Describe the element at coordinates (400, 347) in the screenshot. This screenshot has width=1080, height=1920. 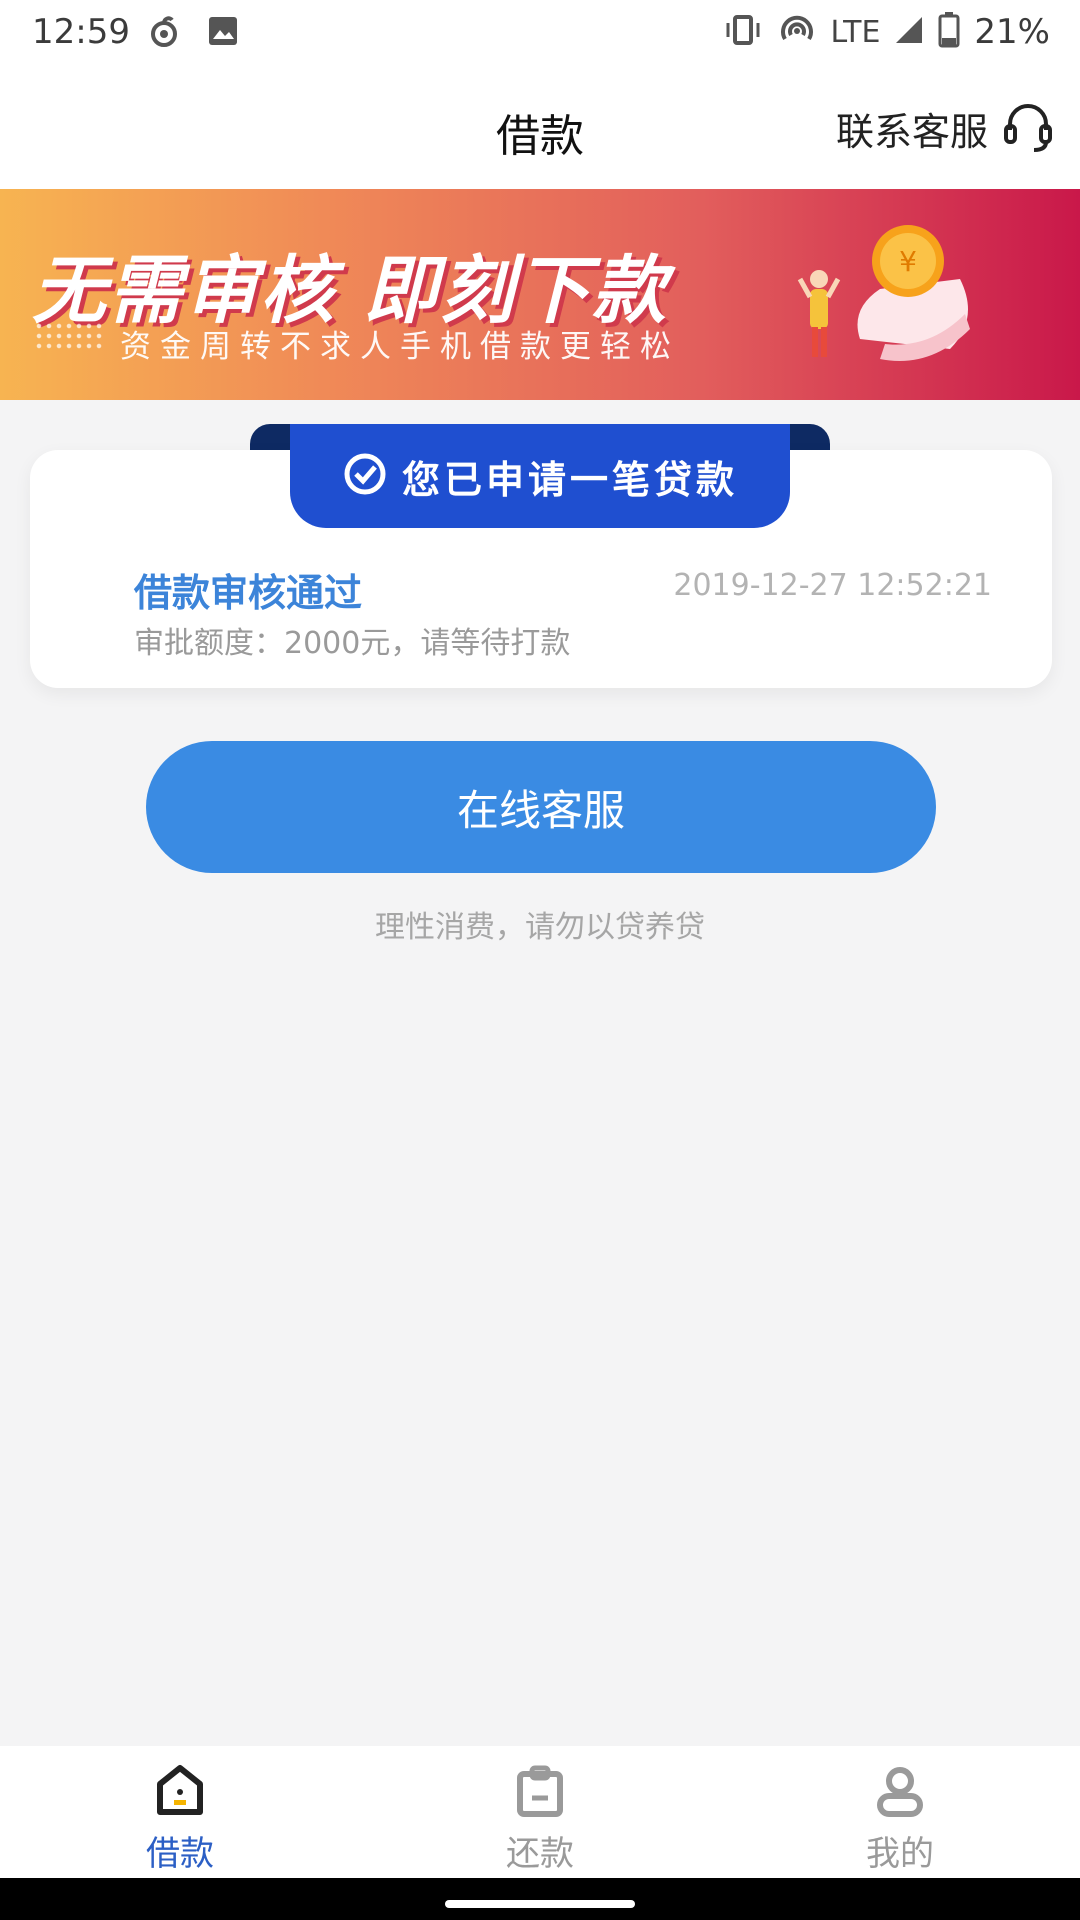
I see `banner-subline: 资金周转不求人手机借款更轻松` at that location.